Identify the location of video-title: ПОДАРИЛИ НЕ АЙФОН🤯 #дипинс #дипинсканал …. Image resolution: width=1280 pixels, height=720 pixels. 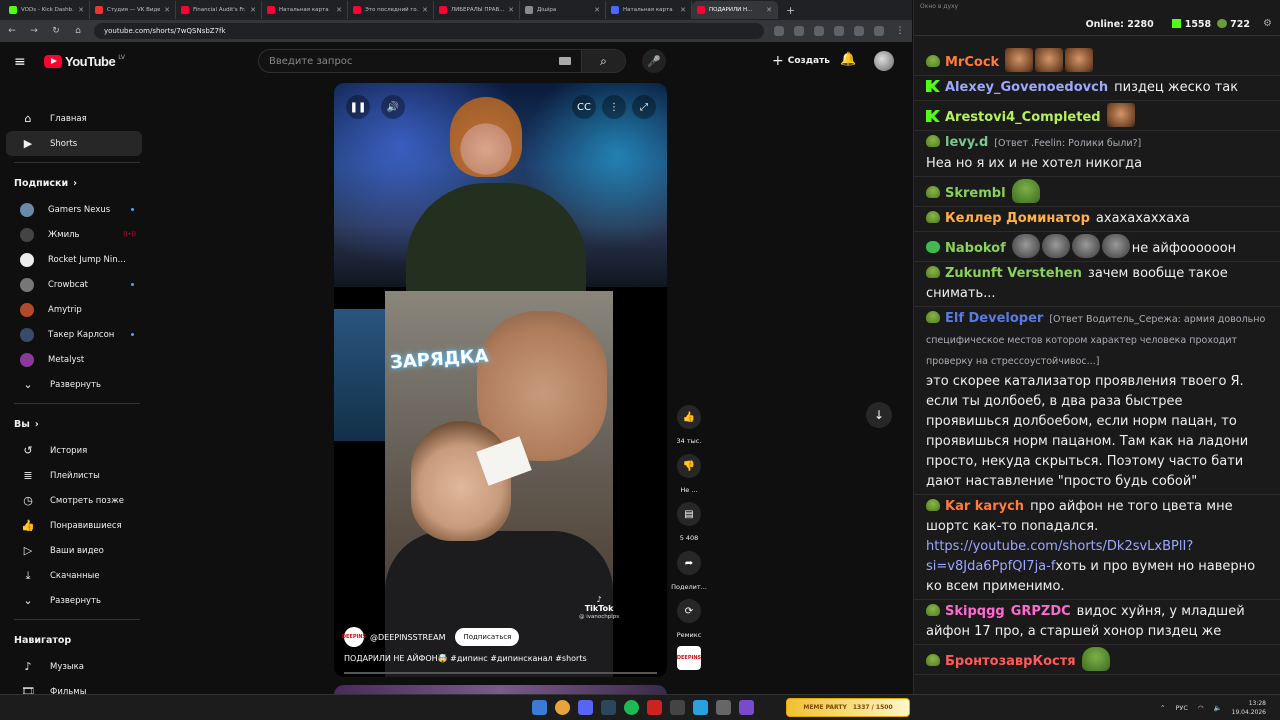
(465, 658).